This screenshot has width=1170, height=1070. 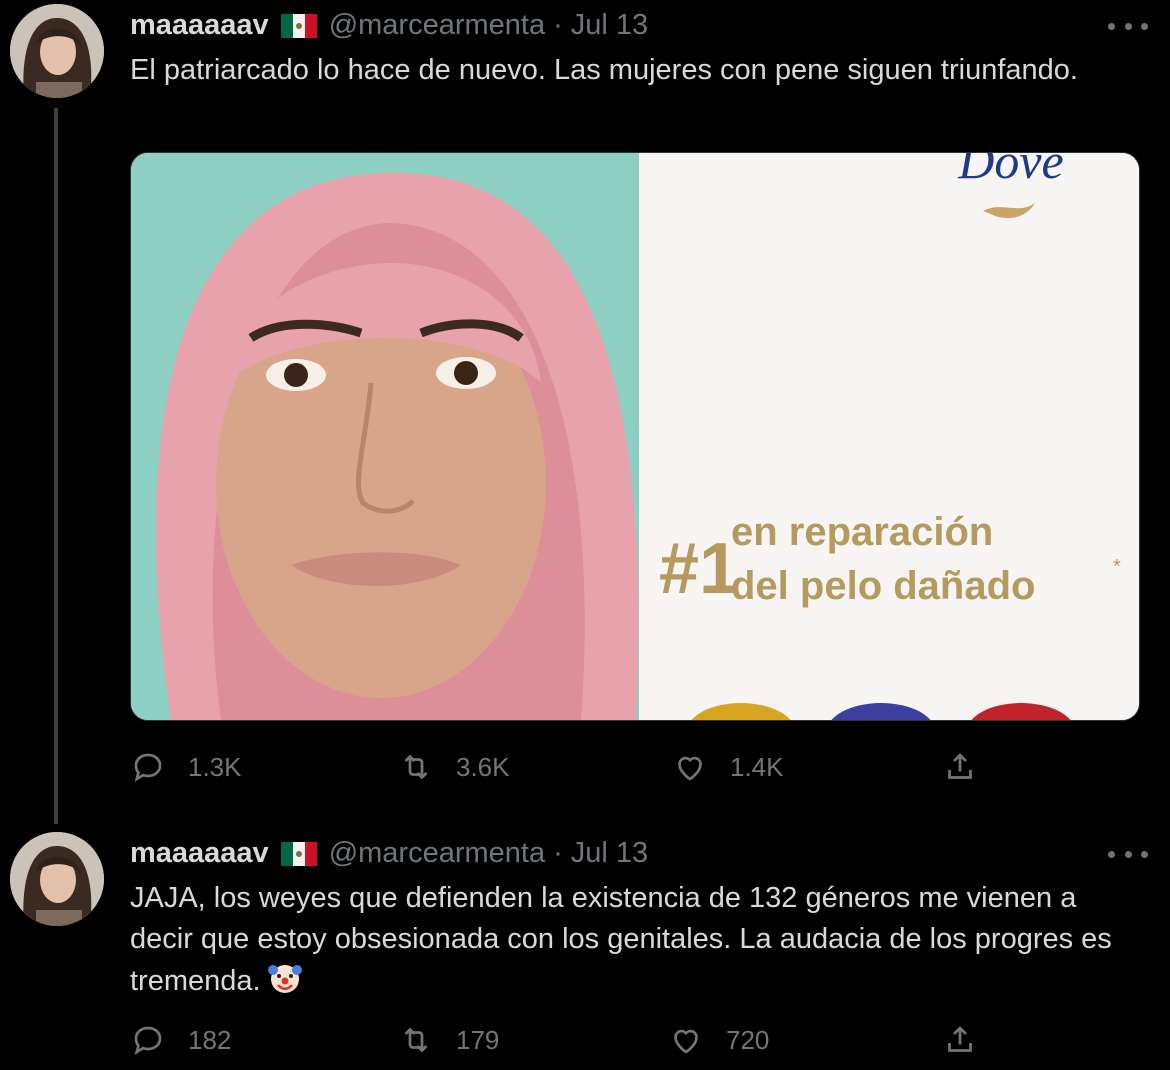 I want to click on reply-button: 182, so click(x=180, y=1040).